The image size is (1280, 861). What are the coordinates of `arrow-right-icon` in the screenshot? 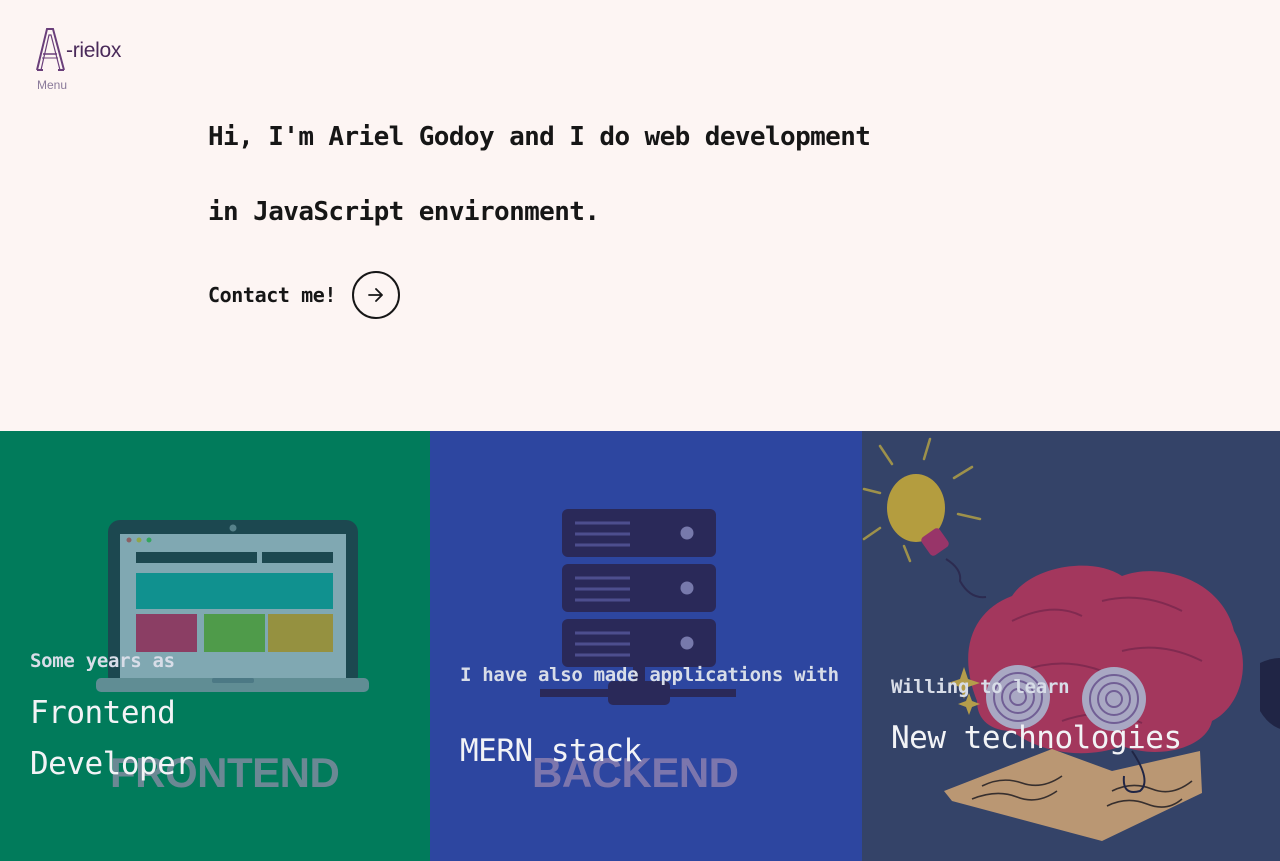 It's located at (375, 295).